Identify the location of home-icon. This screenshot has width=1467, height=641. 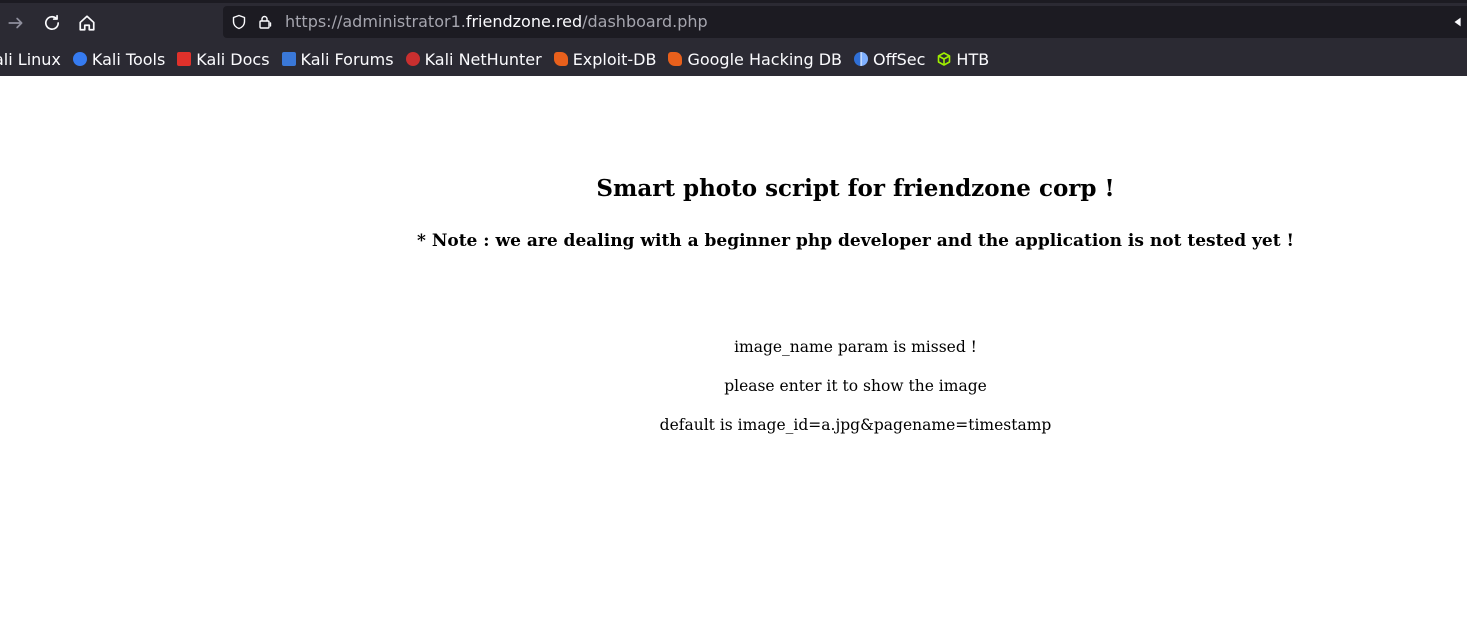
(87, 23).